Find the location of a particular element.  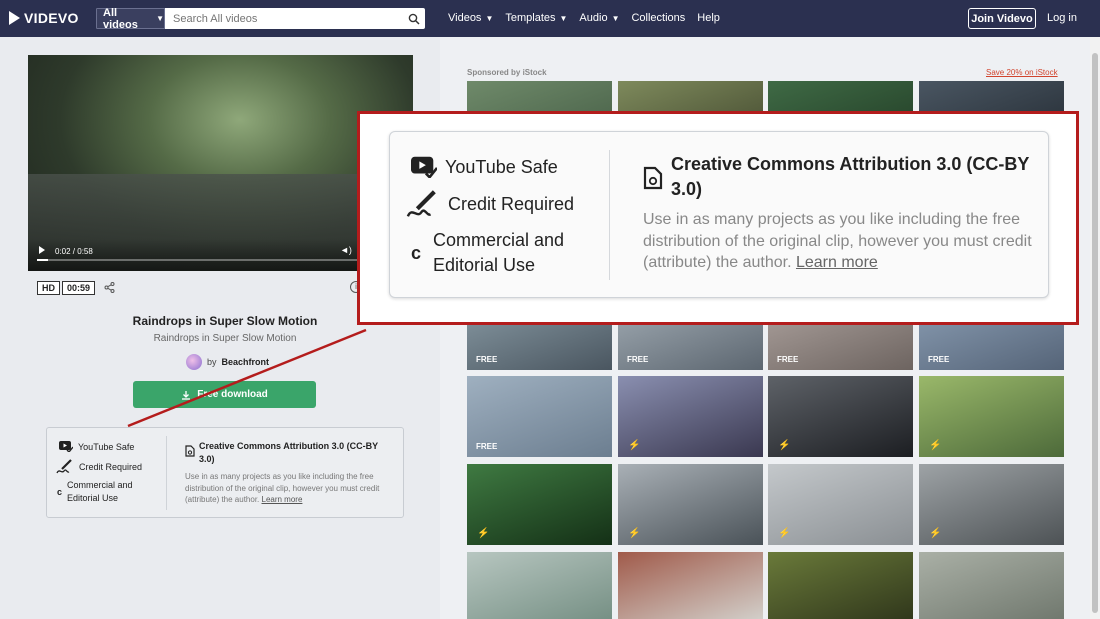

author-row: by Beachfront is located at coordinates (227, 362).